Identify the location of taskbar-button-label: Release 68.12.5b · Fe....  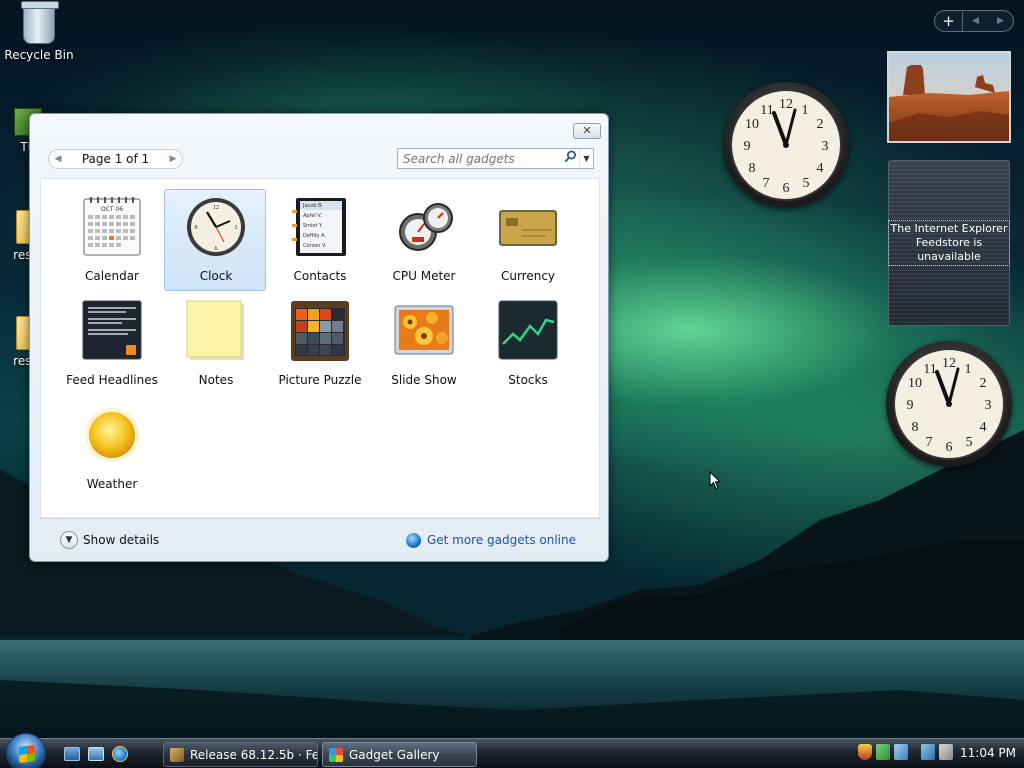
(254, 754).